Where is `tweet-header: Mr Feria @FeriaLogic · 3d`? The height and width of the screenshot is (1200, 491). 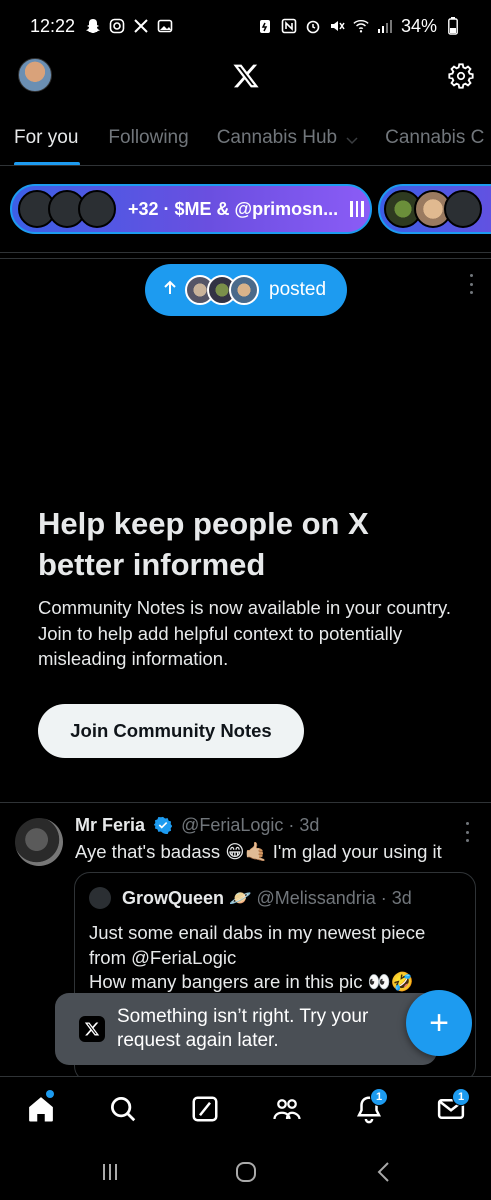
tweet-header: Mr Feria @FeriaLogic · 3d is located at coordinates (197, 825).